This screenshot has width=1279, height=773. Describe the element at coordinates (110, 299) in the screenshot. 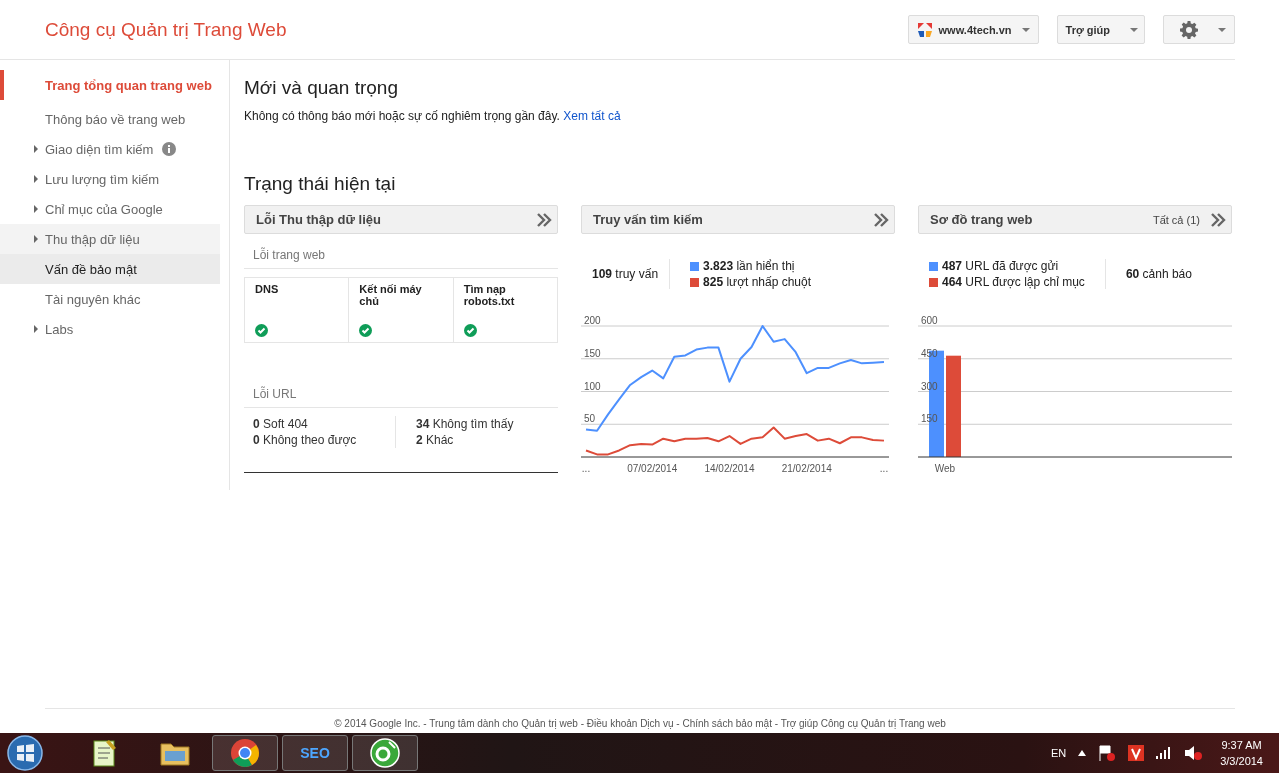

I see `sidebar-item: Tài nguyên khác` at that location.